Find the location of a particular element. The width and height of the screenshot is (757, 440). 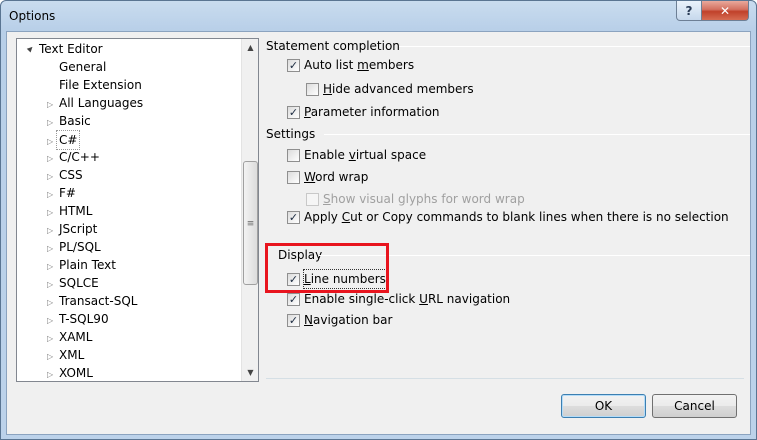

parameter-information-option: ✓ Parameter information is located at coordinates (363, 112).